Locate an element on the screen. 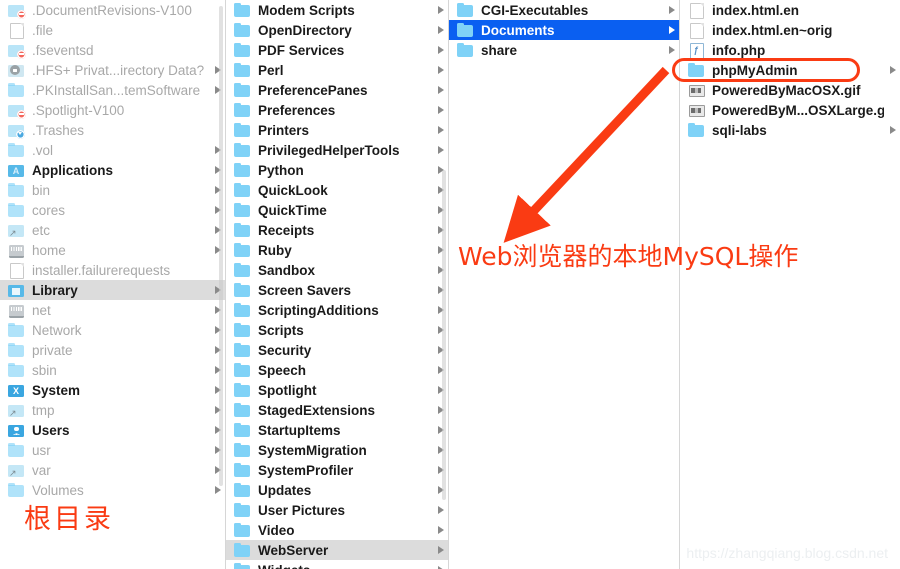  finder-row: net is located at coordinates (112, 310).